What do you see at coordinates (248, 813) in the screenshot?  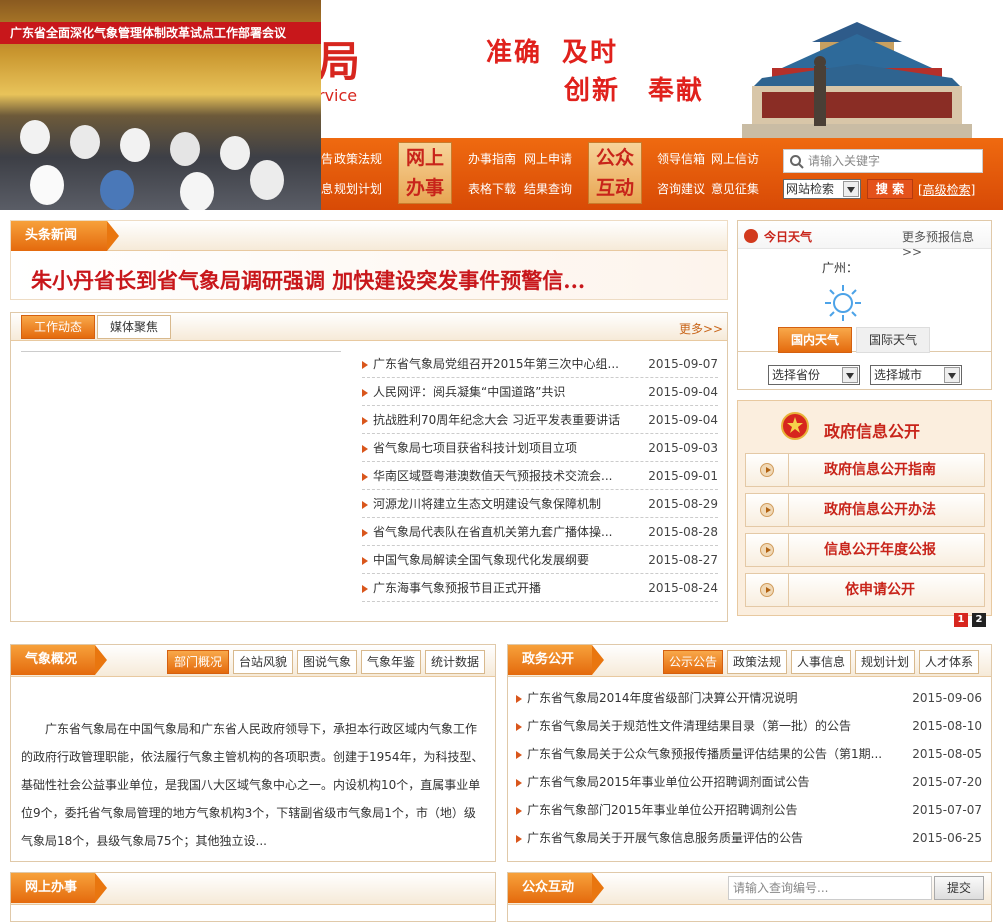 I see `overview-text-line: 位9个，委托省气象局管理的地方气象机构3个，下辖副省级市气象局1个，市（地）级` at bounding box center [248, 813].